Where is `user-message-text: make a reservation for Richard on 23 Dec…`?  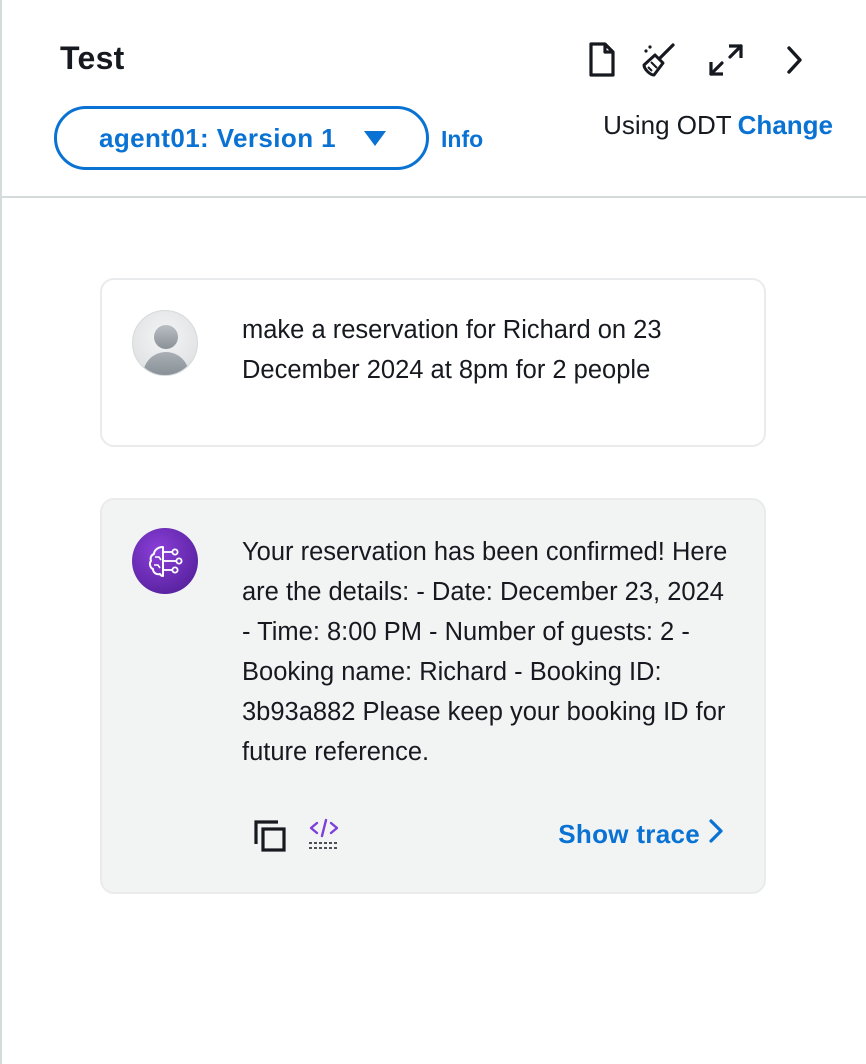 user-message-text: make a reservation for Richard on 23 Dec… is located at coordinates (452, 350).